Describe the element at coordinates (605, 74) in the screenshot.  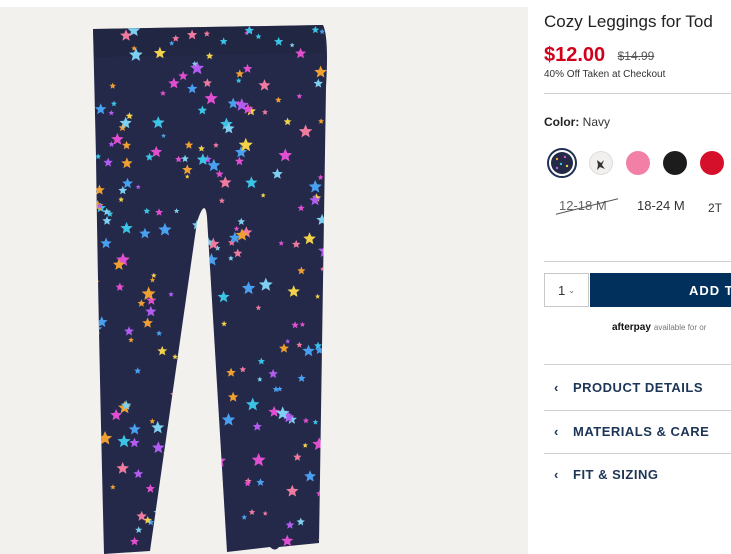
I see `promo-text: 40% Off Taken at Checkout` at that location.